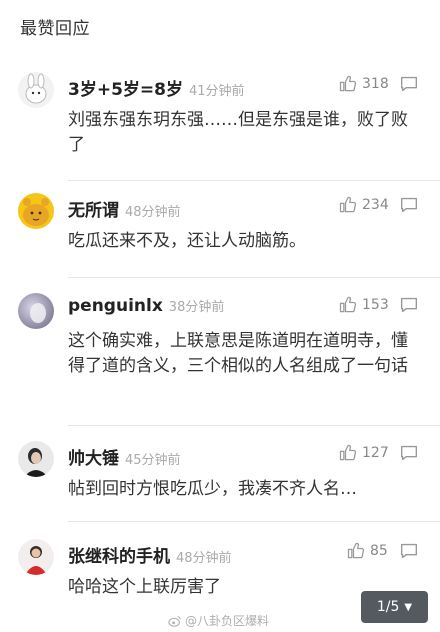 The width and height of the screenshot is (440, 632). What do you see at coordinates (375, 305) in the screenshot?
I see `like-count: 153` at bounding box center [375, 305].